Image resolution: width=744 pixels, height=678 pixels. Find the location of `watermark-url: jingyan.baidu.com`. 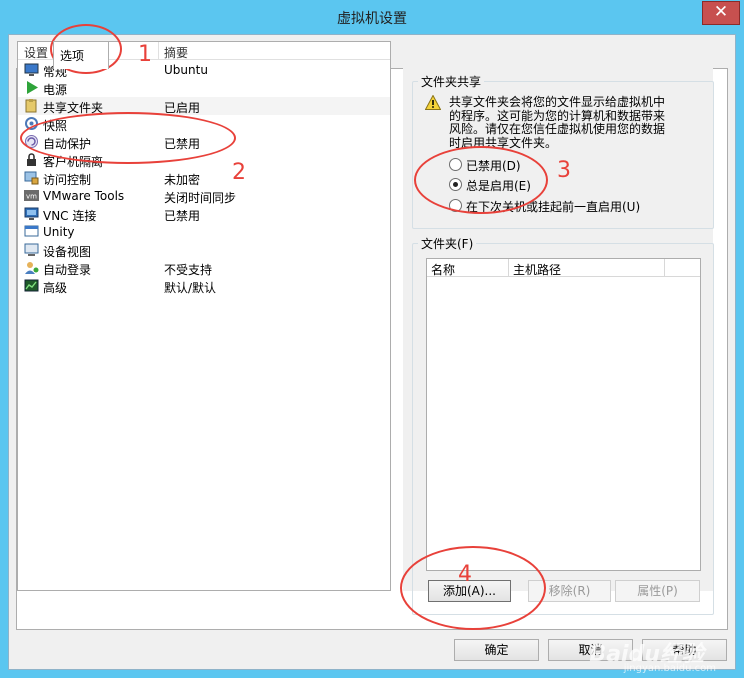

watermark-url: jingyan.baidu.com is located at coordinates (669, 668).